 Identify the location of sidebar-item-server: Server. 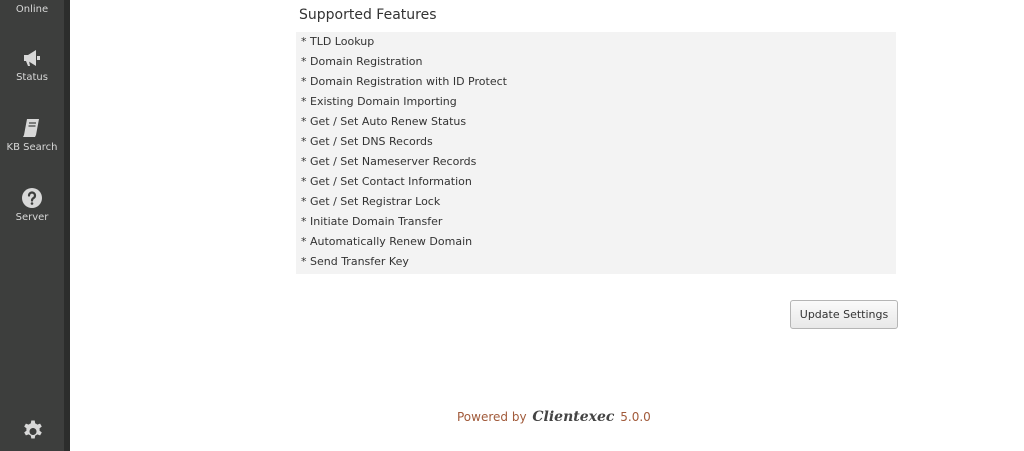
(32, 205).